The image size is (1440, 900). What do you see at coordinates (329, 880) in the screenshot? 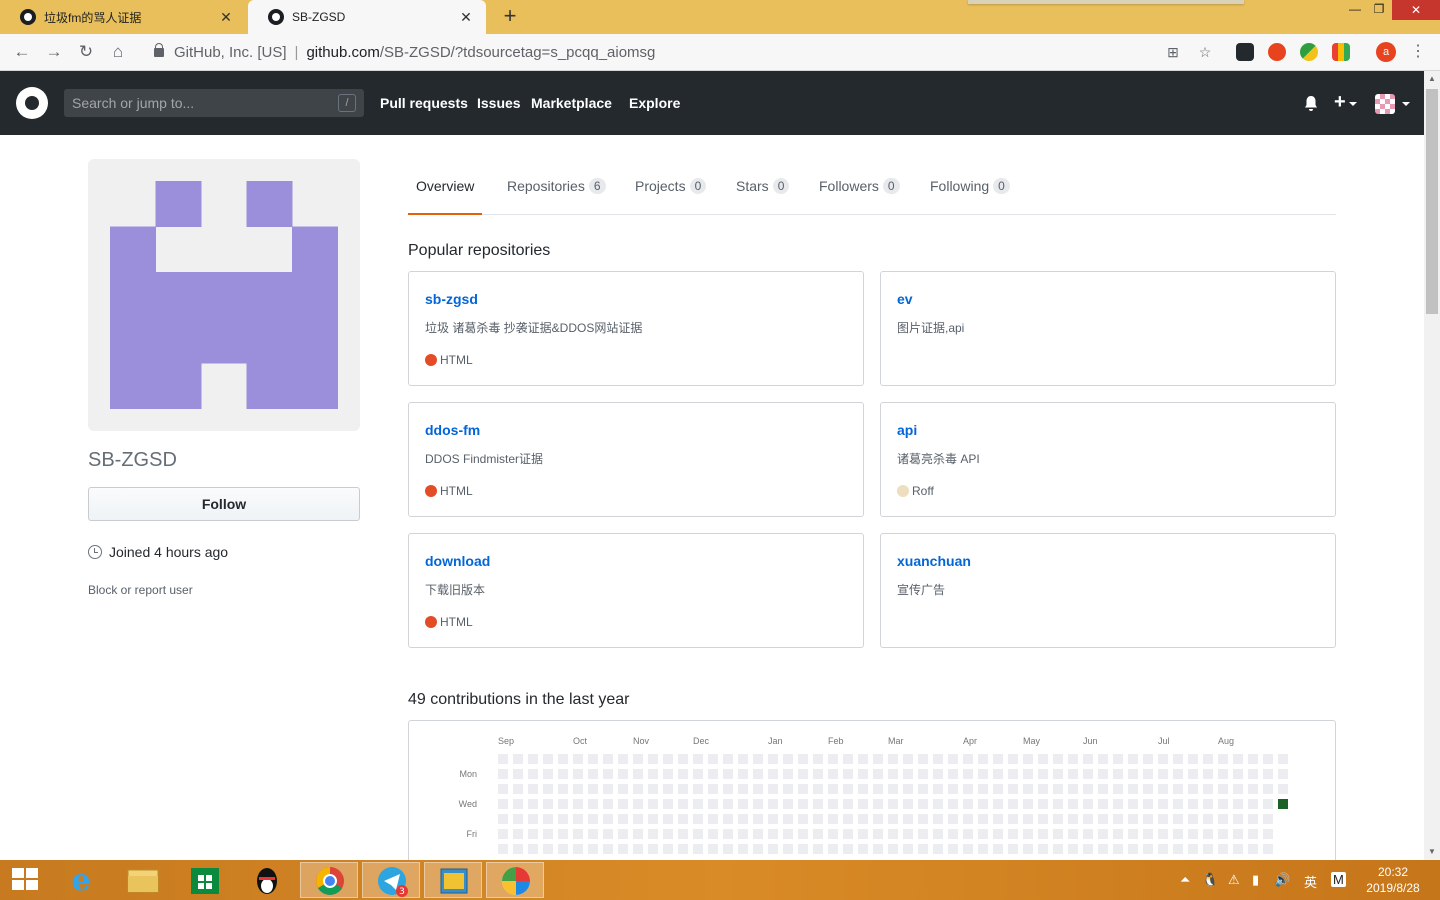
I see `chrome-icon` at bounding box center [329, 880].